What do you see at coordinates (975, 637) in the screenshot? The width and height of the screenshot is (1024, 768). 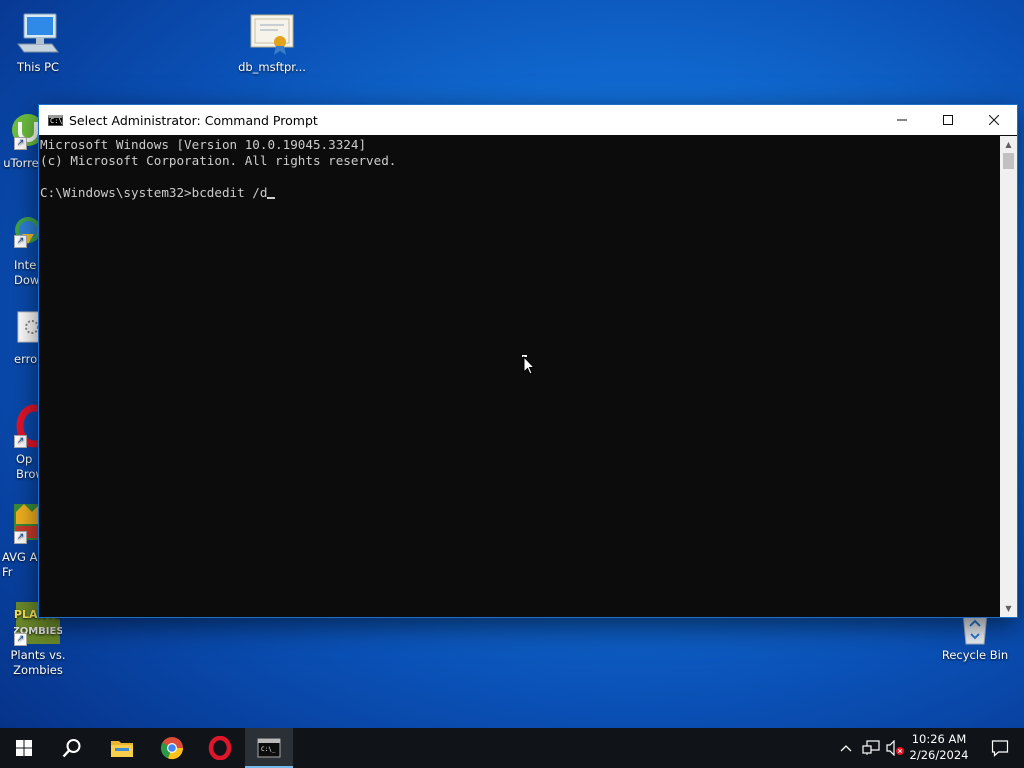 I see `desktop-icon-recycle-bin: Recycle Bin` at bounding box center [975, 637].